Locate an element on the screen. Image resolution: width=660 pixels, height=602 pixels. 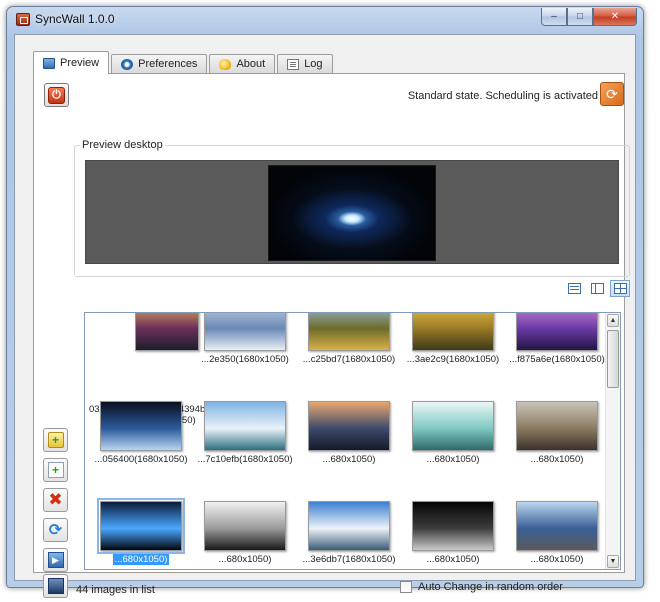
gallery-item: ...3e6db7(1680x1050) is located at coordinates (349, 533).